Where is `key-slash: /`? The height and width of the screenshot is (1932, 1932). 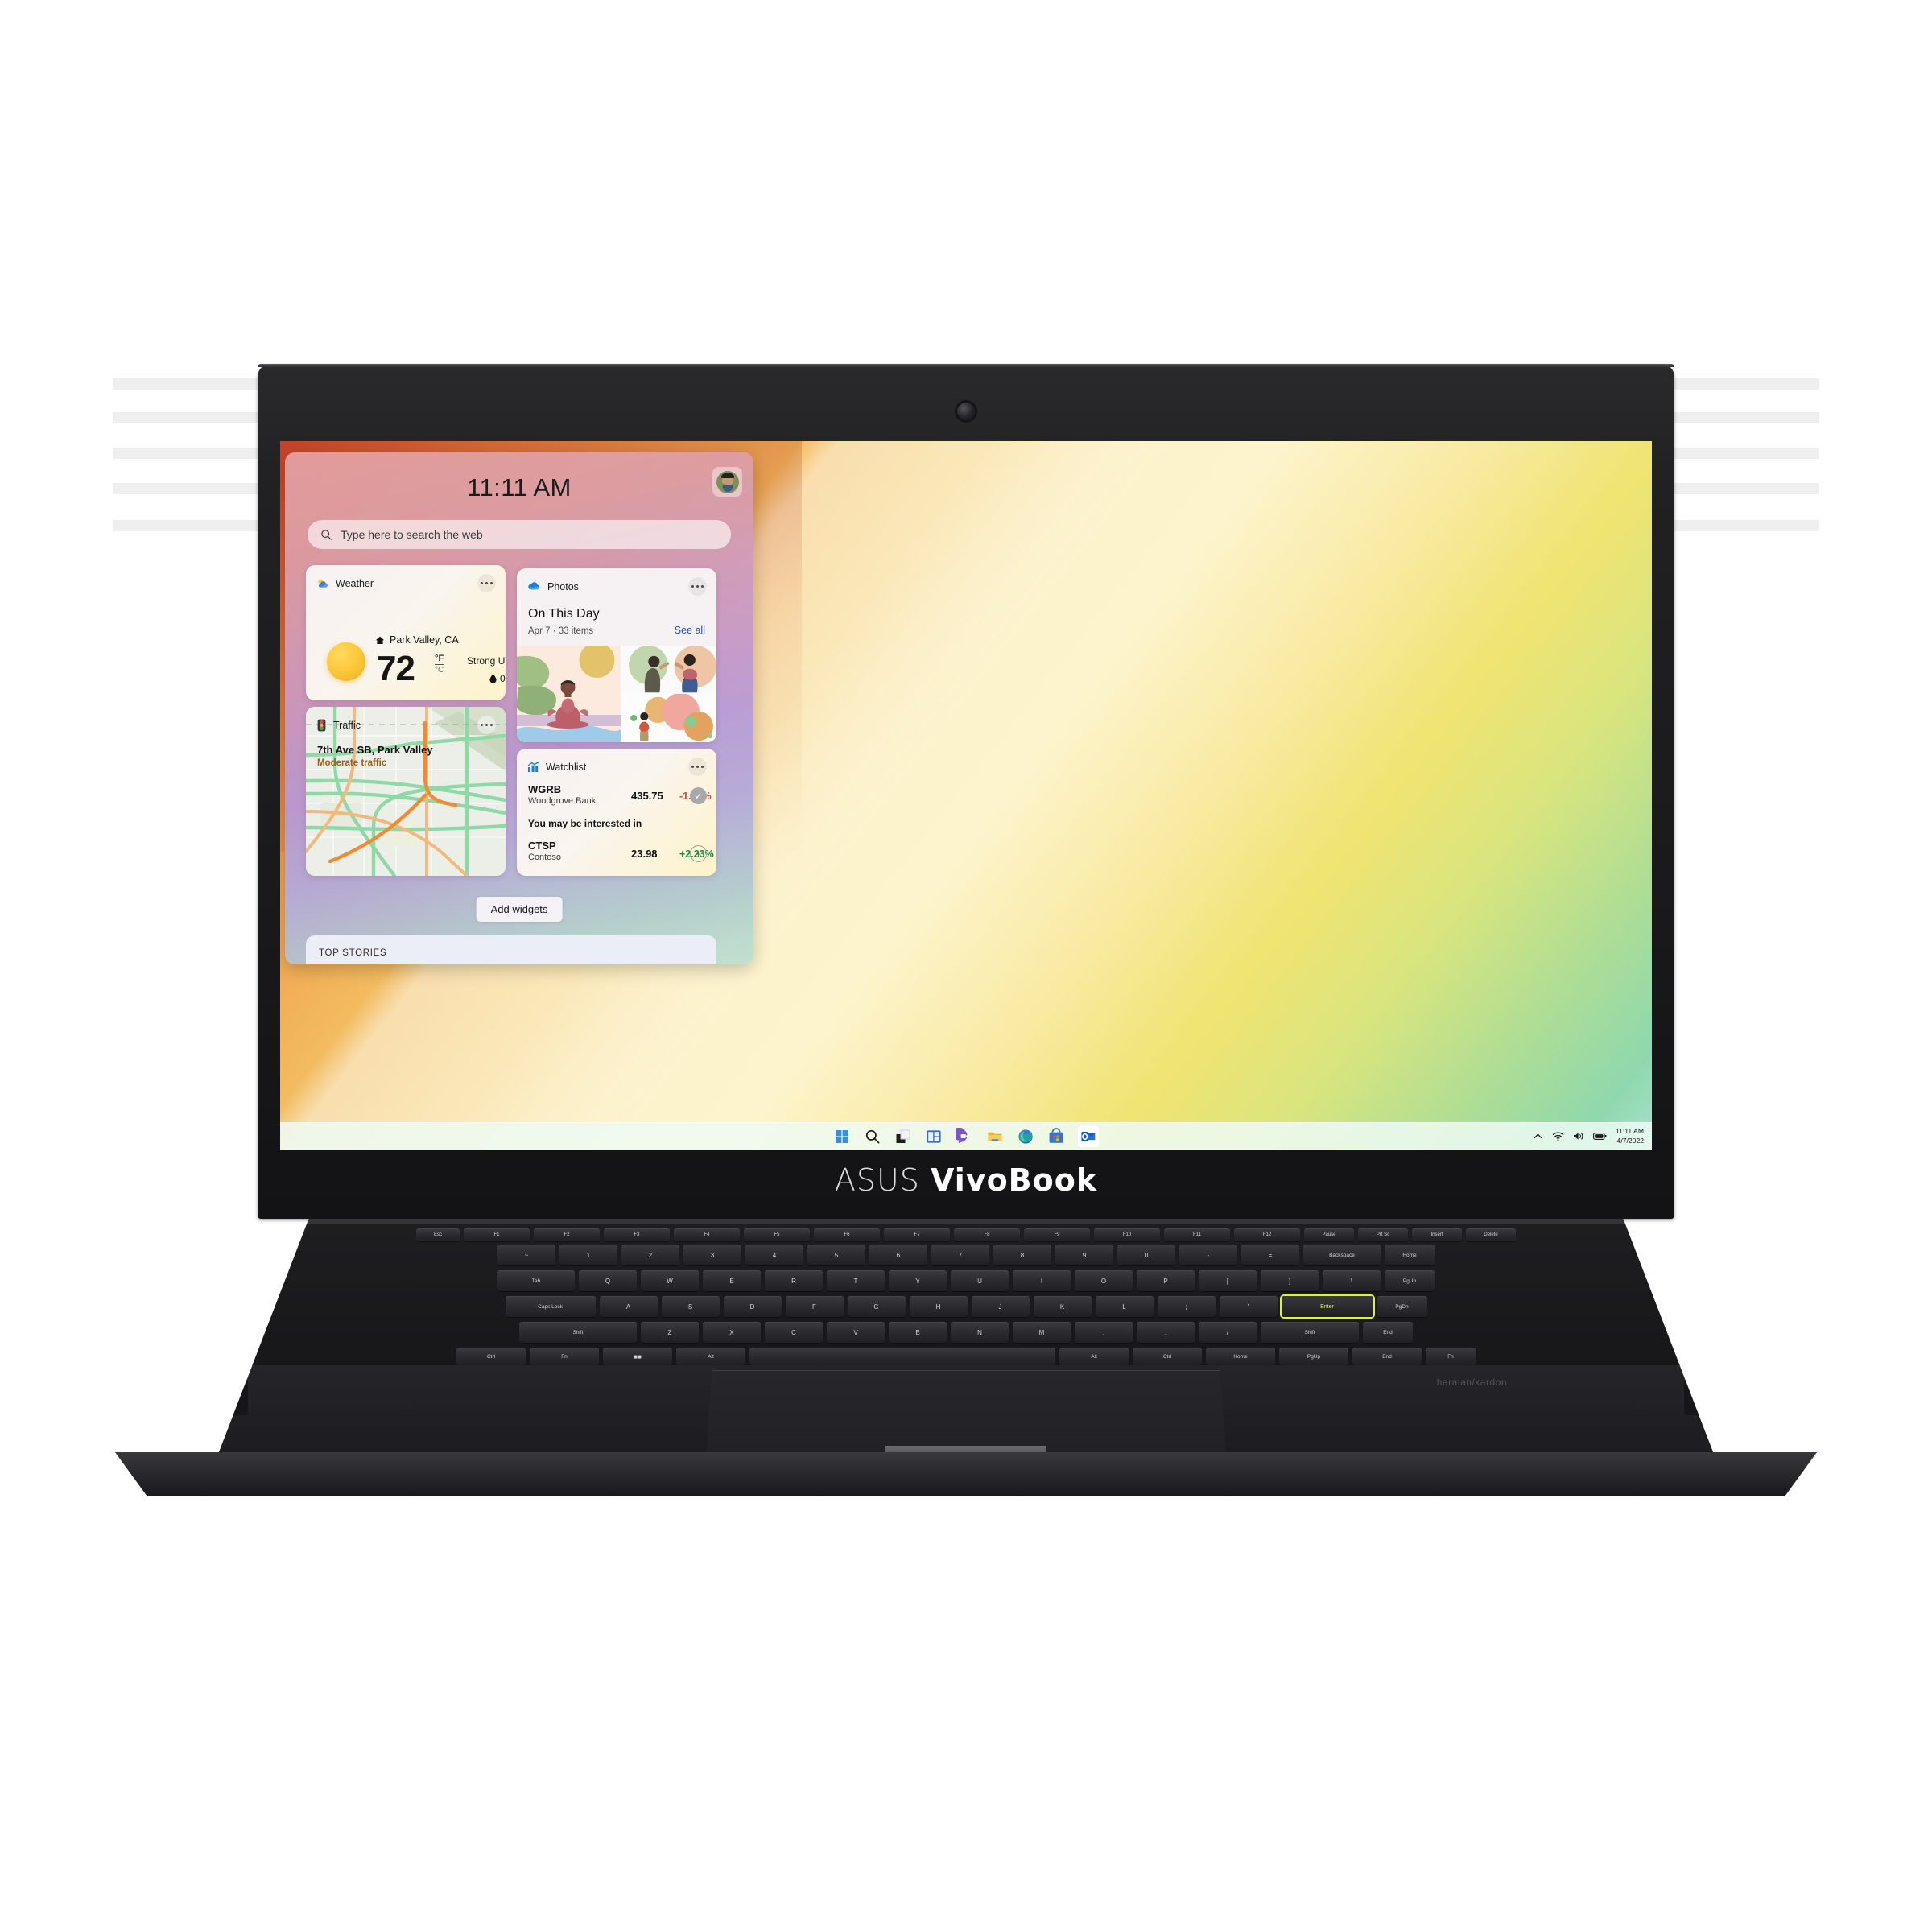
key-slash: / is located at coordinates (1228, 1332).